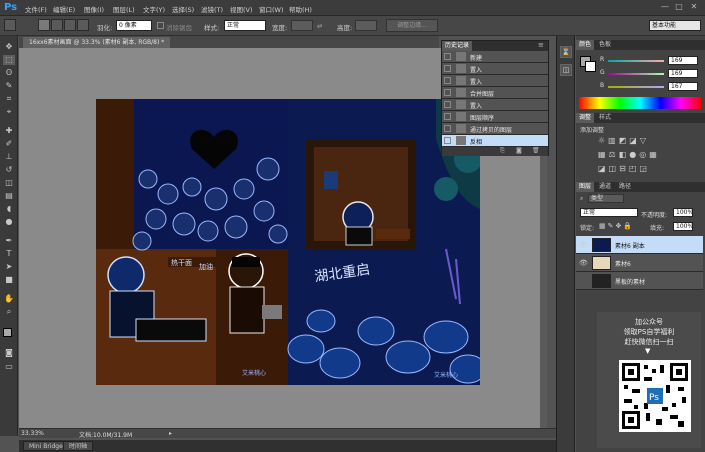  I want to click on menu-window: 窗口(W), so click(271, 9).